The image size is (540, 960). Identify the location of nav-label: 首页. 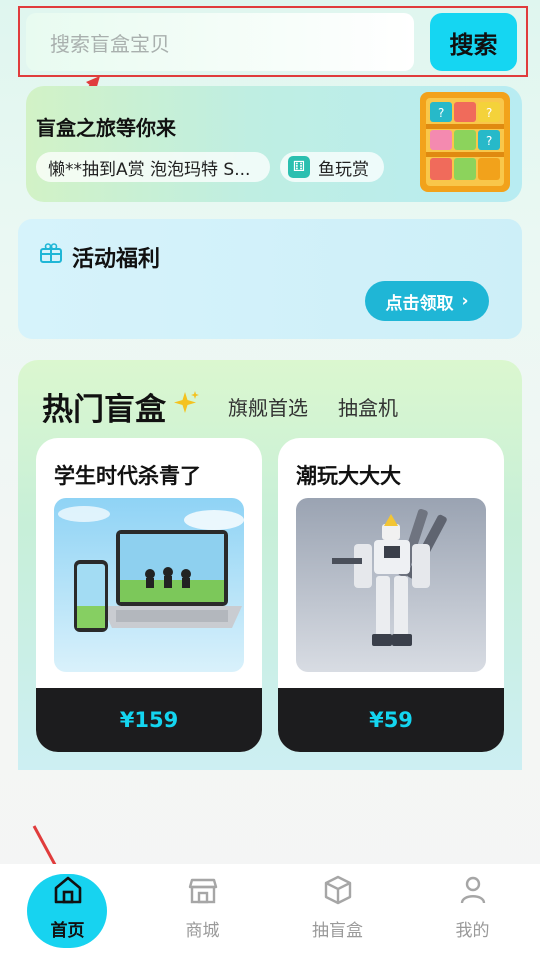
(67, 931).